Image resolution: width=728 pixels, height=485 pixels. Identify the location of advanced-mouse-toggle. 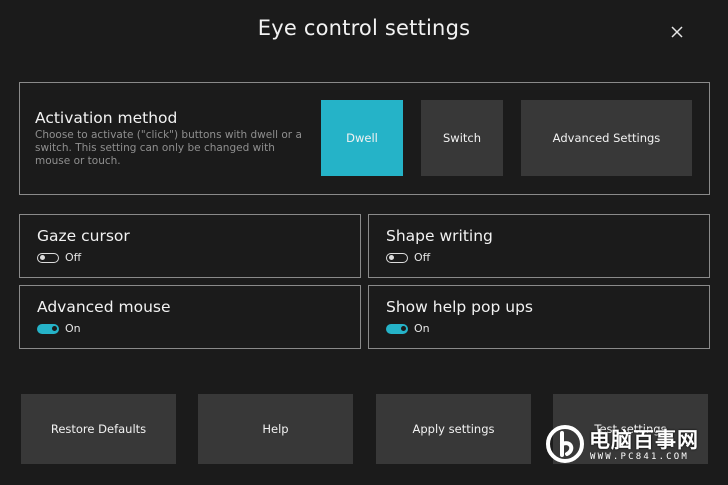
(48, 328).